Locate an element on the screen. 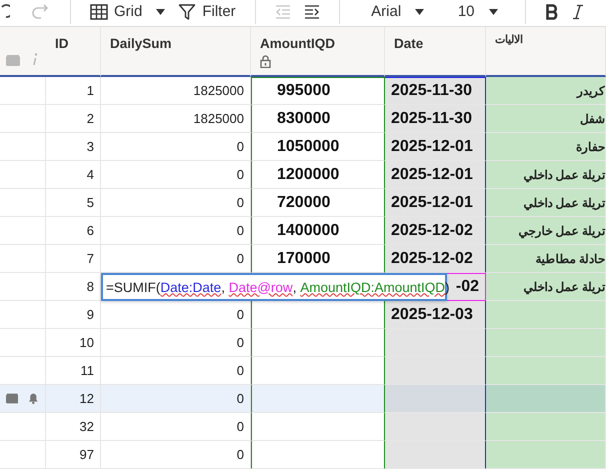 The height and width of the screenshot is (470, 606). dropdown-value: Arial is located at coordinates (386, 11).